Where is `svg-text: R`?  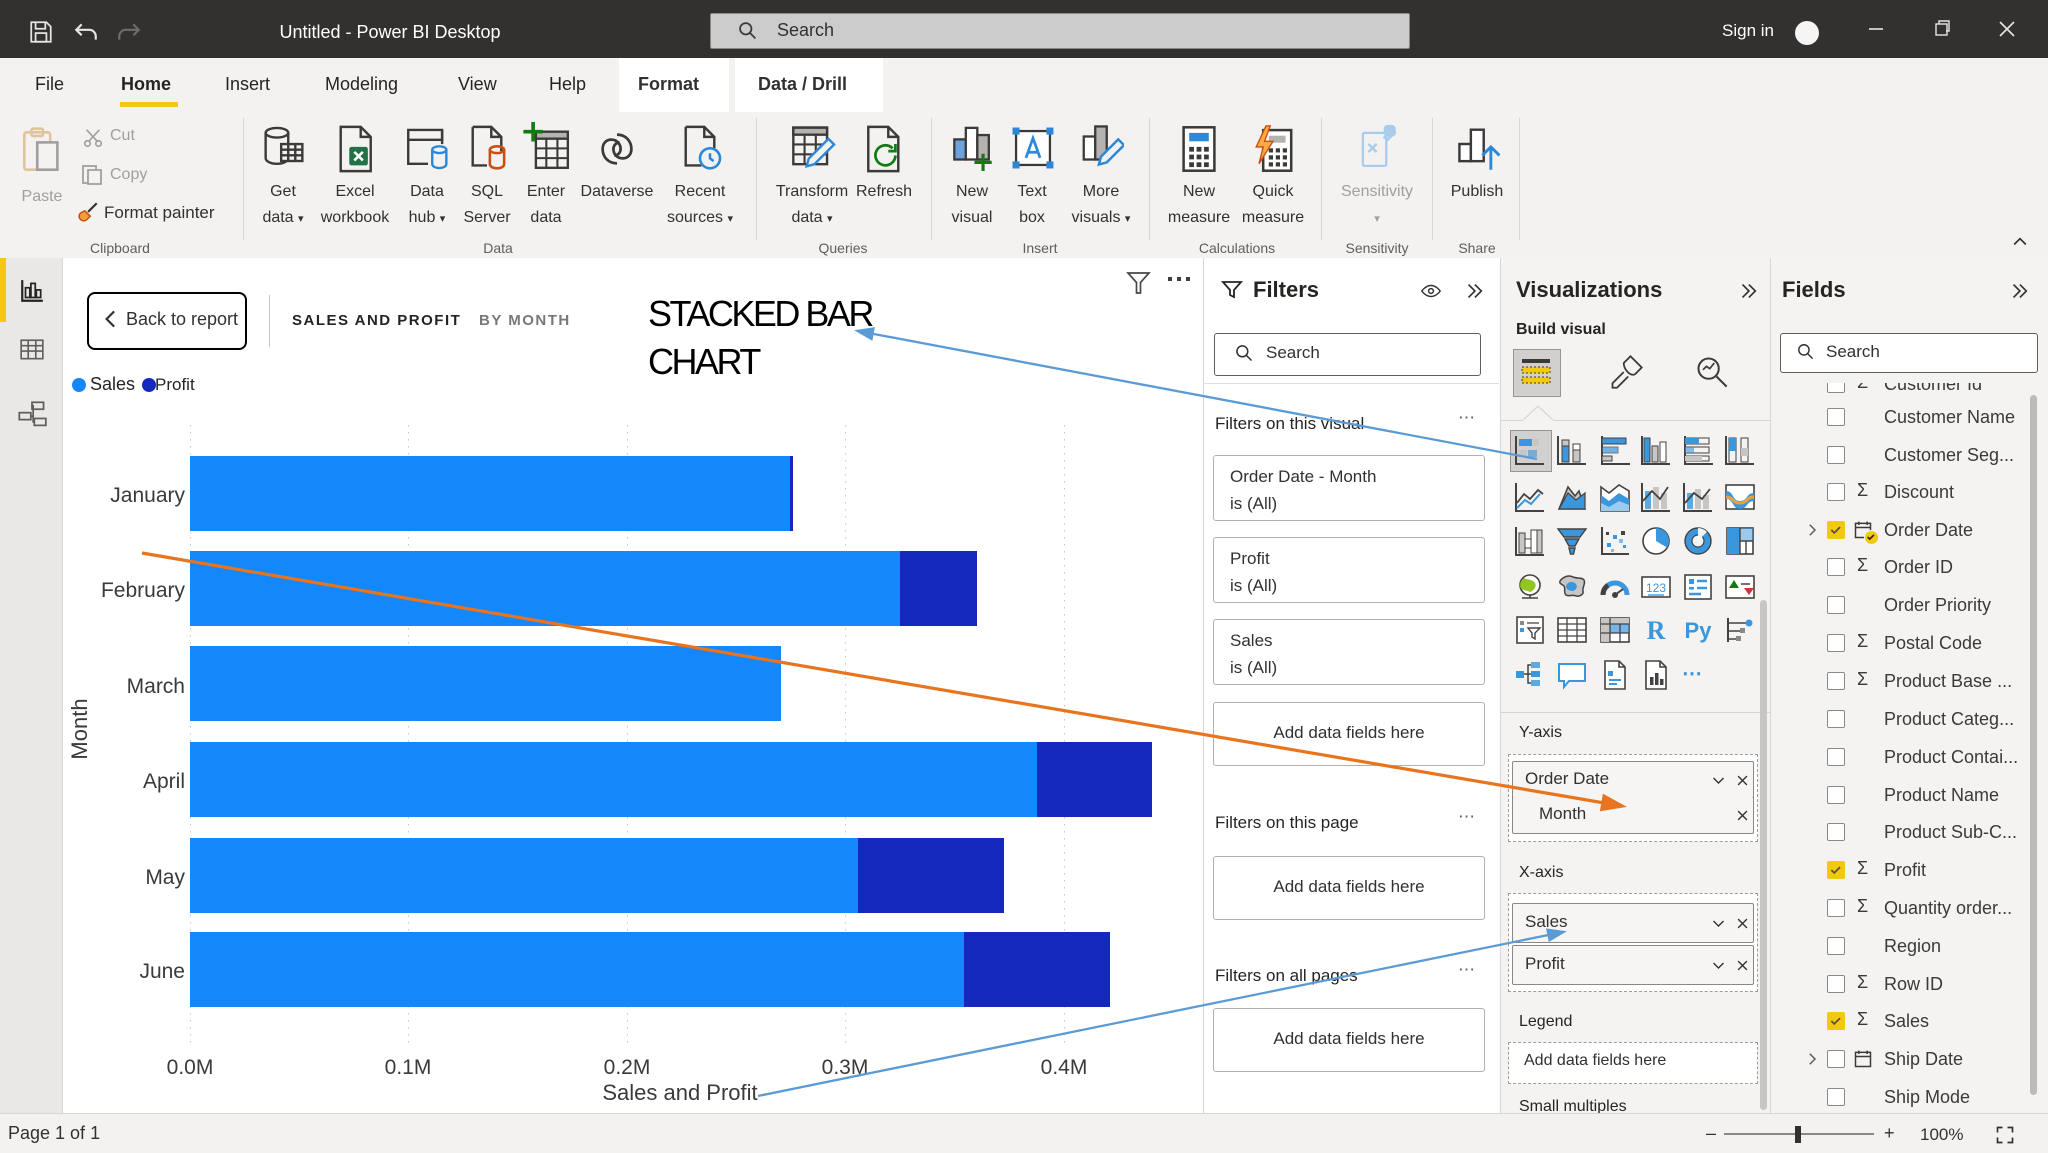
svg-text: R is located at coordinates (1656, 630).